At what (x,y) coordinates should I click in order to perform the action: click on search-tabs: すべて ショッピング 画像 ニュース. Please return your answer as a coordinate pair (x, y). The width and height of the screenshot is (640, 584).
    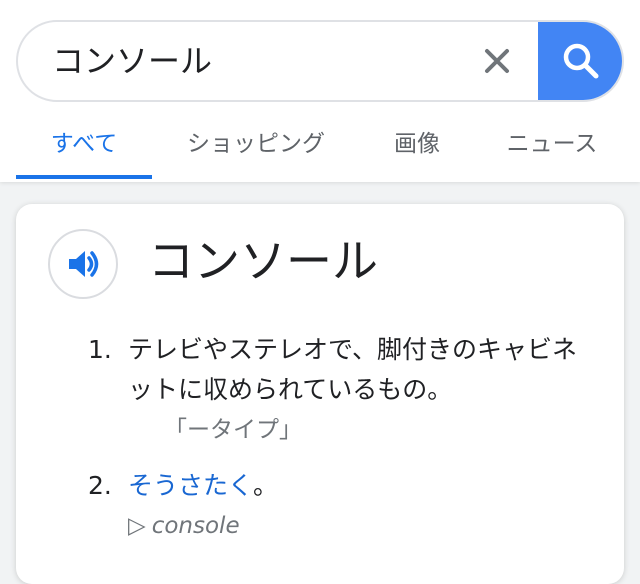
    Looking at the image, I should click on (320, 150).